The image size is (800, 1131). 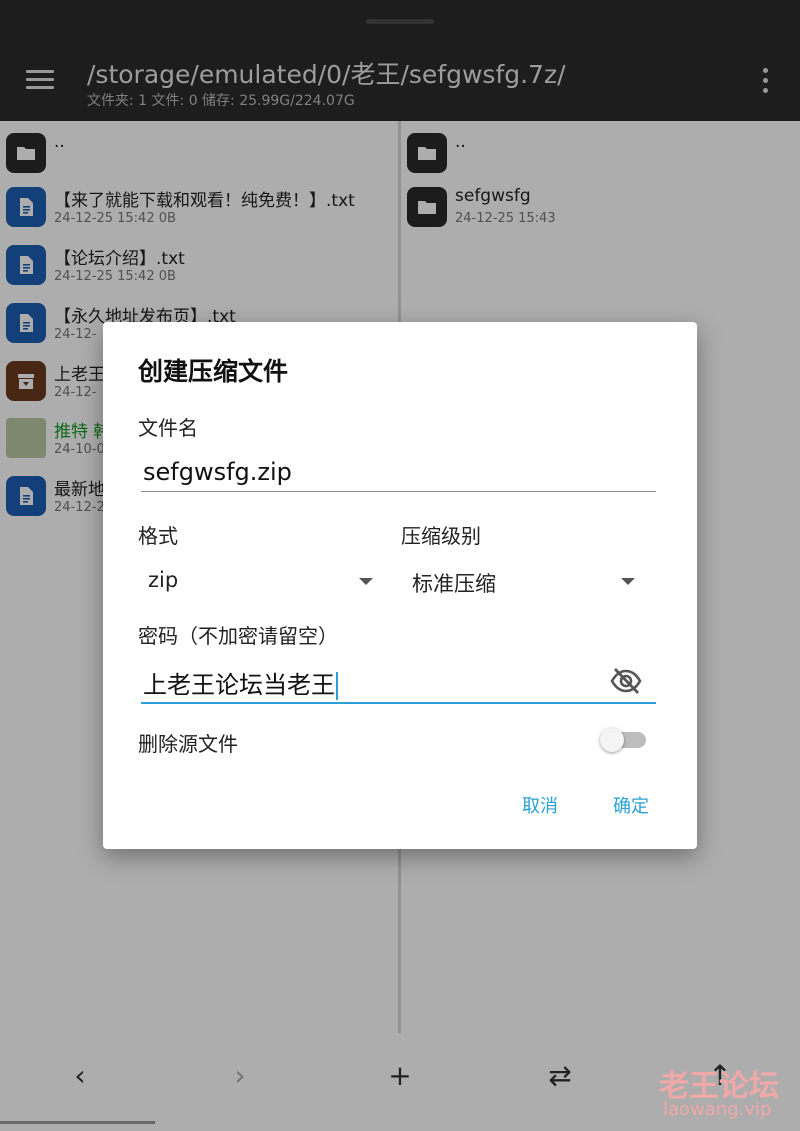 I want to click on compression-level-value: 标准压缩, so click(x=454, y=584).